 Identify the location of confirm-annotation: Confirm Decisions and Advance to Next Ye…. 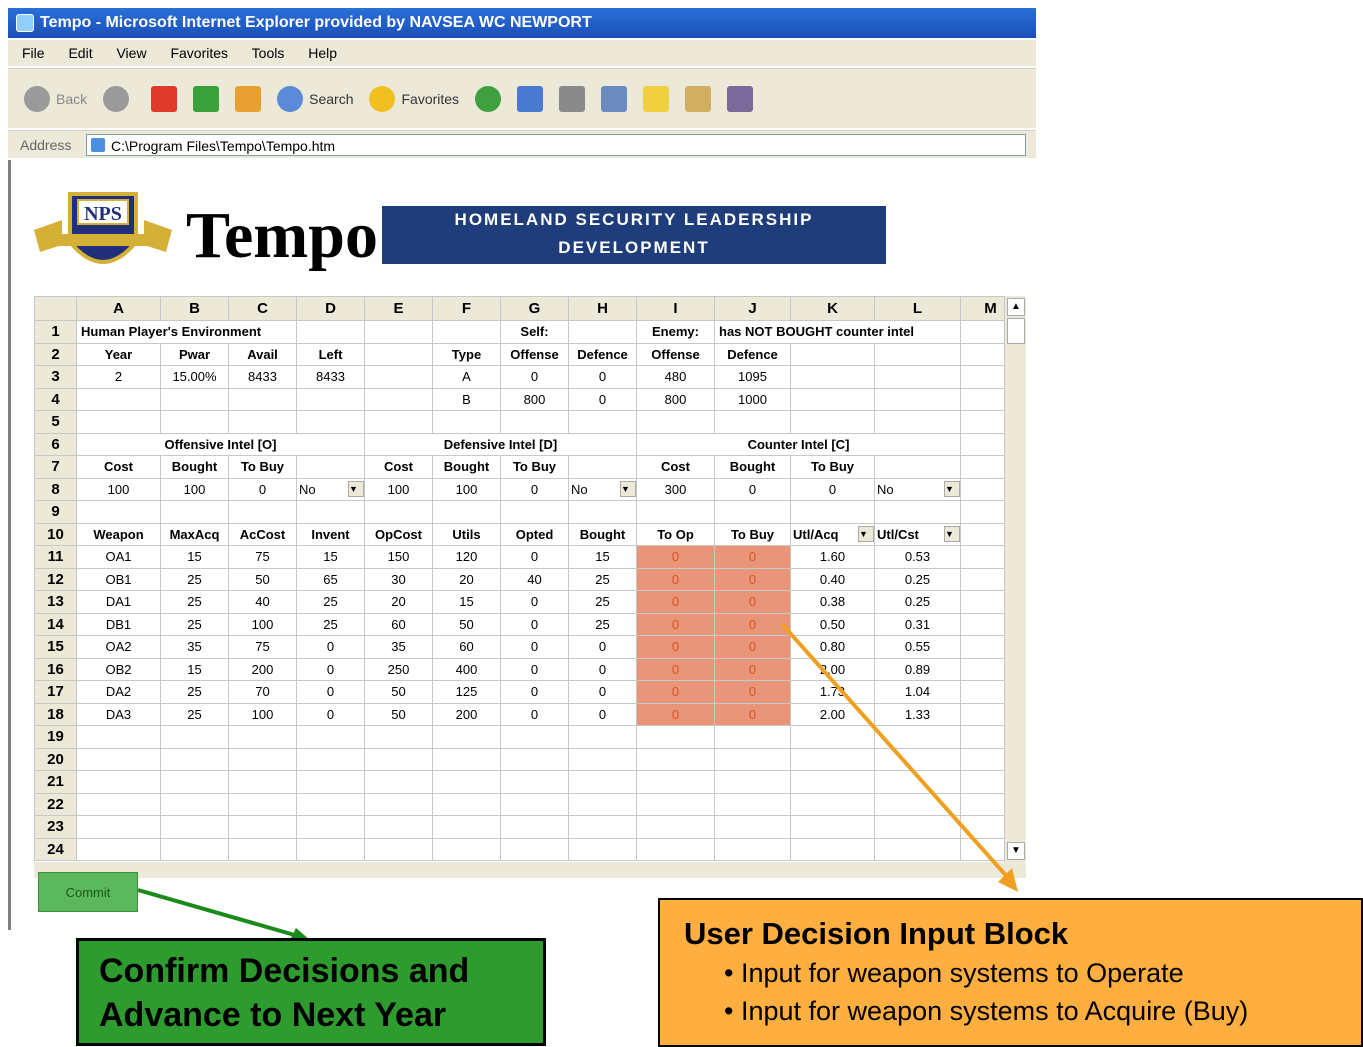
(311, 992).